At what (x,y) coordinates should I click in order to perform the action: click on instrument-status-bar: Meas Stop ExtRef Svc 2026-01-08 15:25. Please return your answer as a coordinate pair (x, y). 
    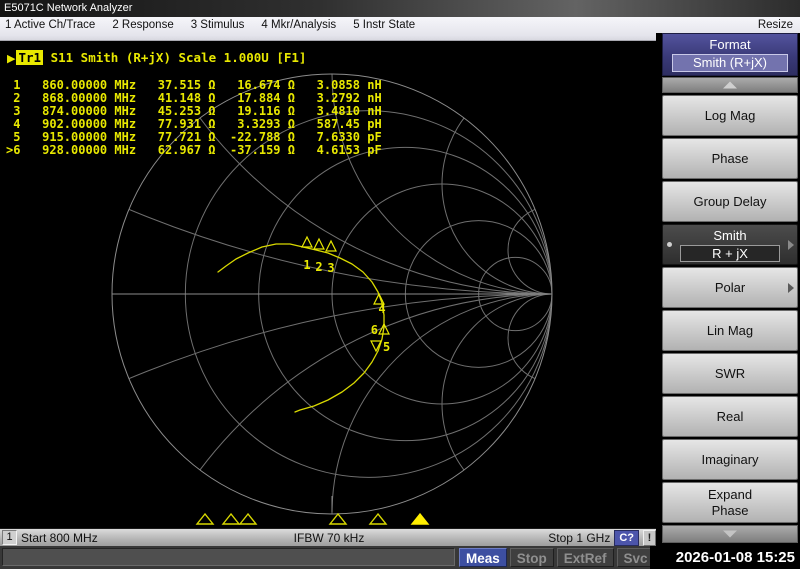
    Looking at the image, I should click on (400, 557).